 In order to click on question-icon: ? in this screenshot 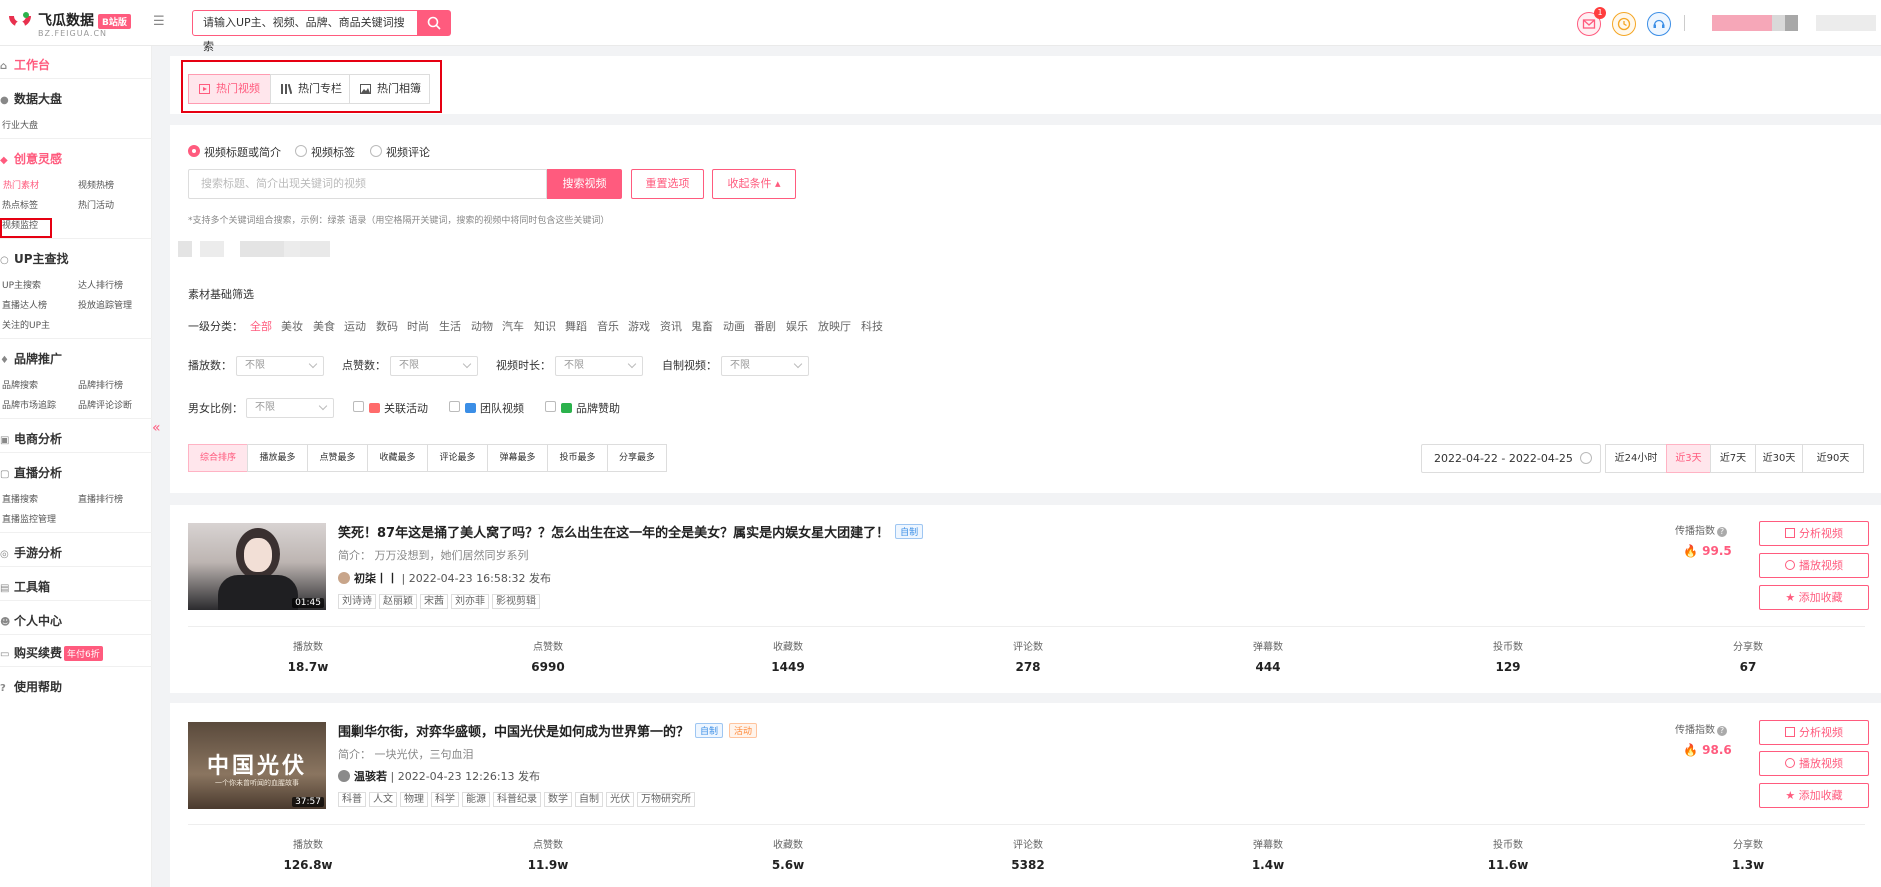, I will do `click(1722, 532)`.